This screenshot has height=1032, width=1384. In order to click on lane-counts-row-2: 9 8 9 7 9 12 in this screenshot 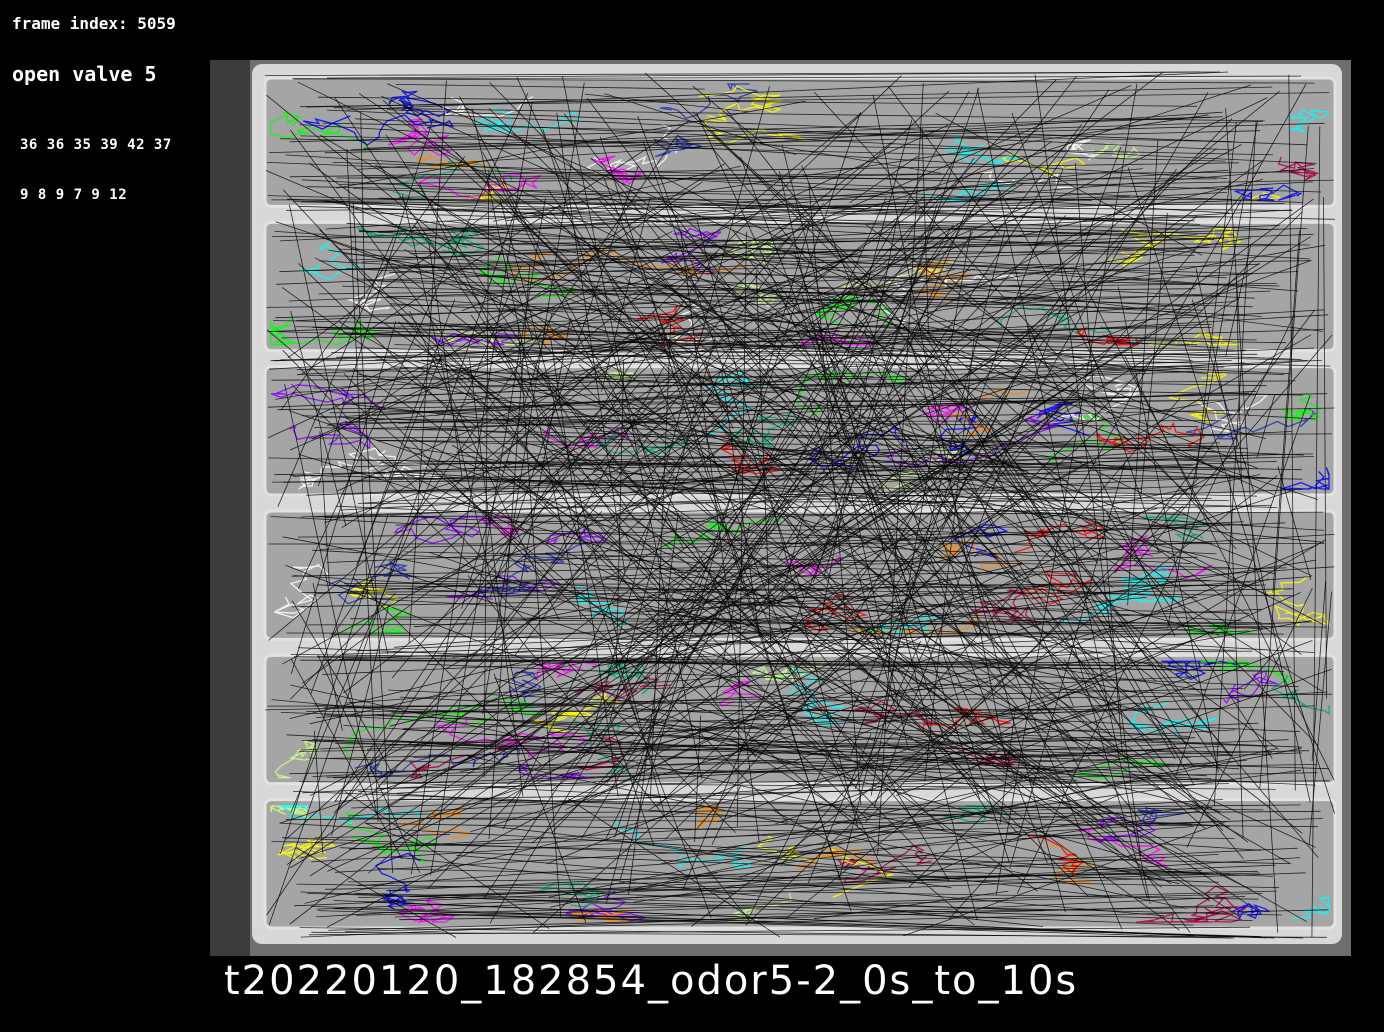, I will do `click(74, 195)`.